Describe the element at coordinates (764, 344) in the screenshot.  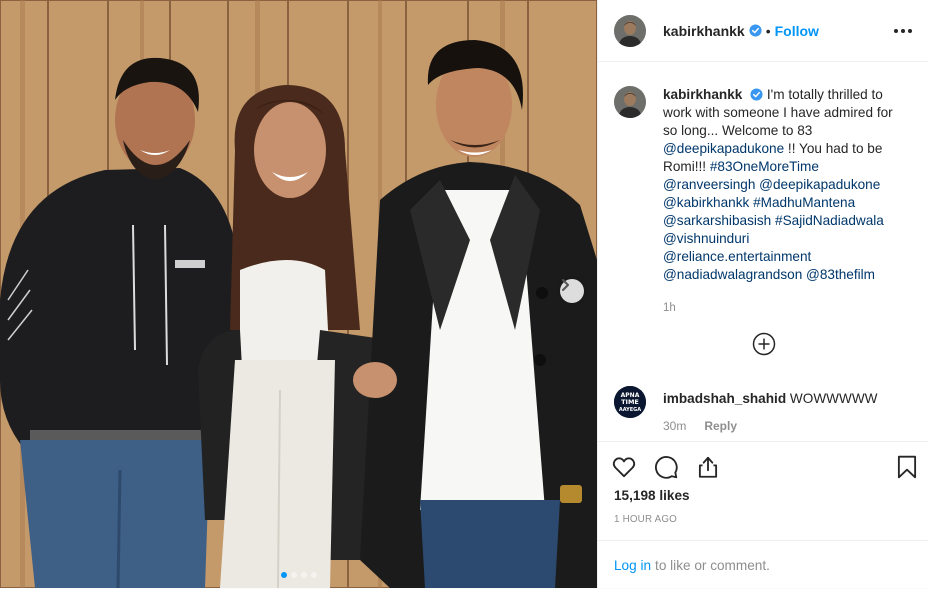
I see `plus-circle-icon` at that location.